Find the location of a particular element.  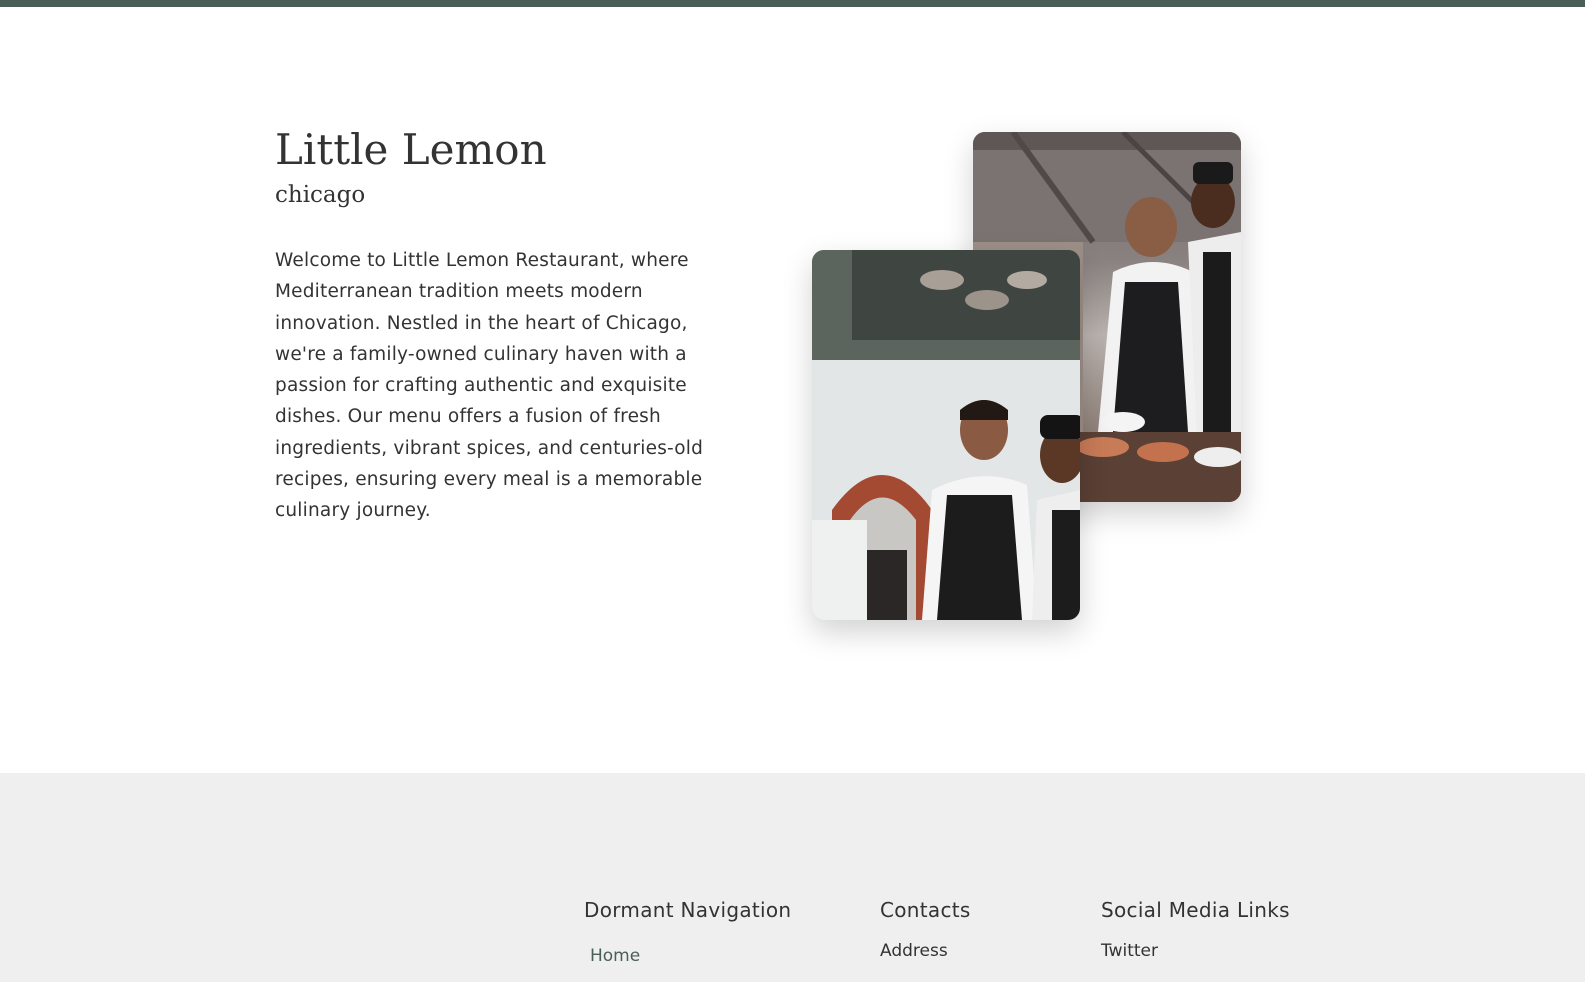

top-accent-bar is located at coordinates (792, 3).